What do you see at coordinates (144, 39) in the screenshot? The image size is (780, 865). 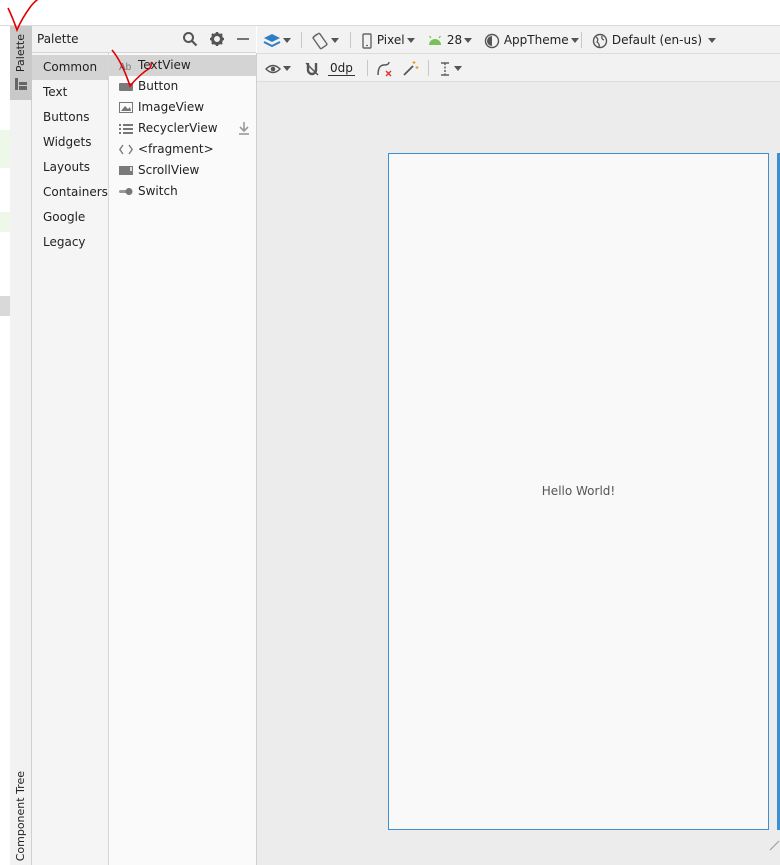 I see `palette-header: Palette` at bounding box center [144, 39].